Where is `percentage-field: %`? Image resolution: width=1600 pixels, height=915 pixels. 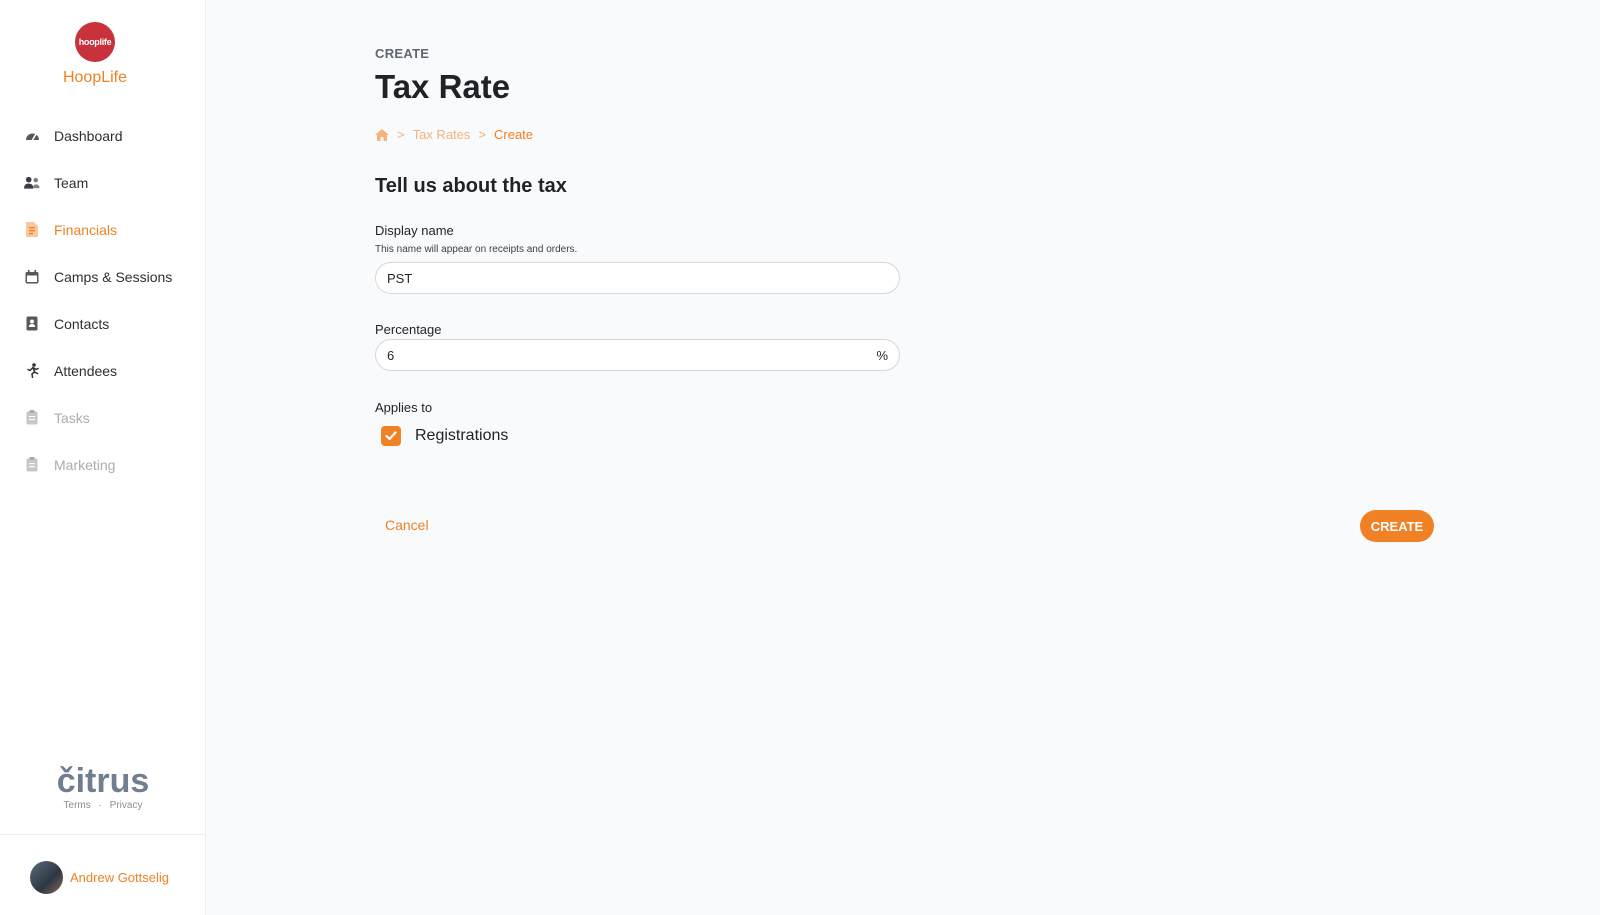
percentage-field: % is located at coordinates (637, 355).